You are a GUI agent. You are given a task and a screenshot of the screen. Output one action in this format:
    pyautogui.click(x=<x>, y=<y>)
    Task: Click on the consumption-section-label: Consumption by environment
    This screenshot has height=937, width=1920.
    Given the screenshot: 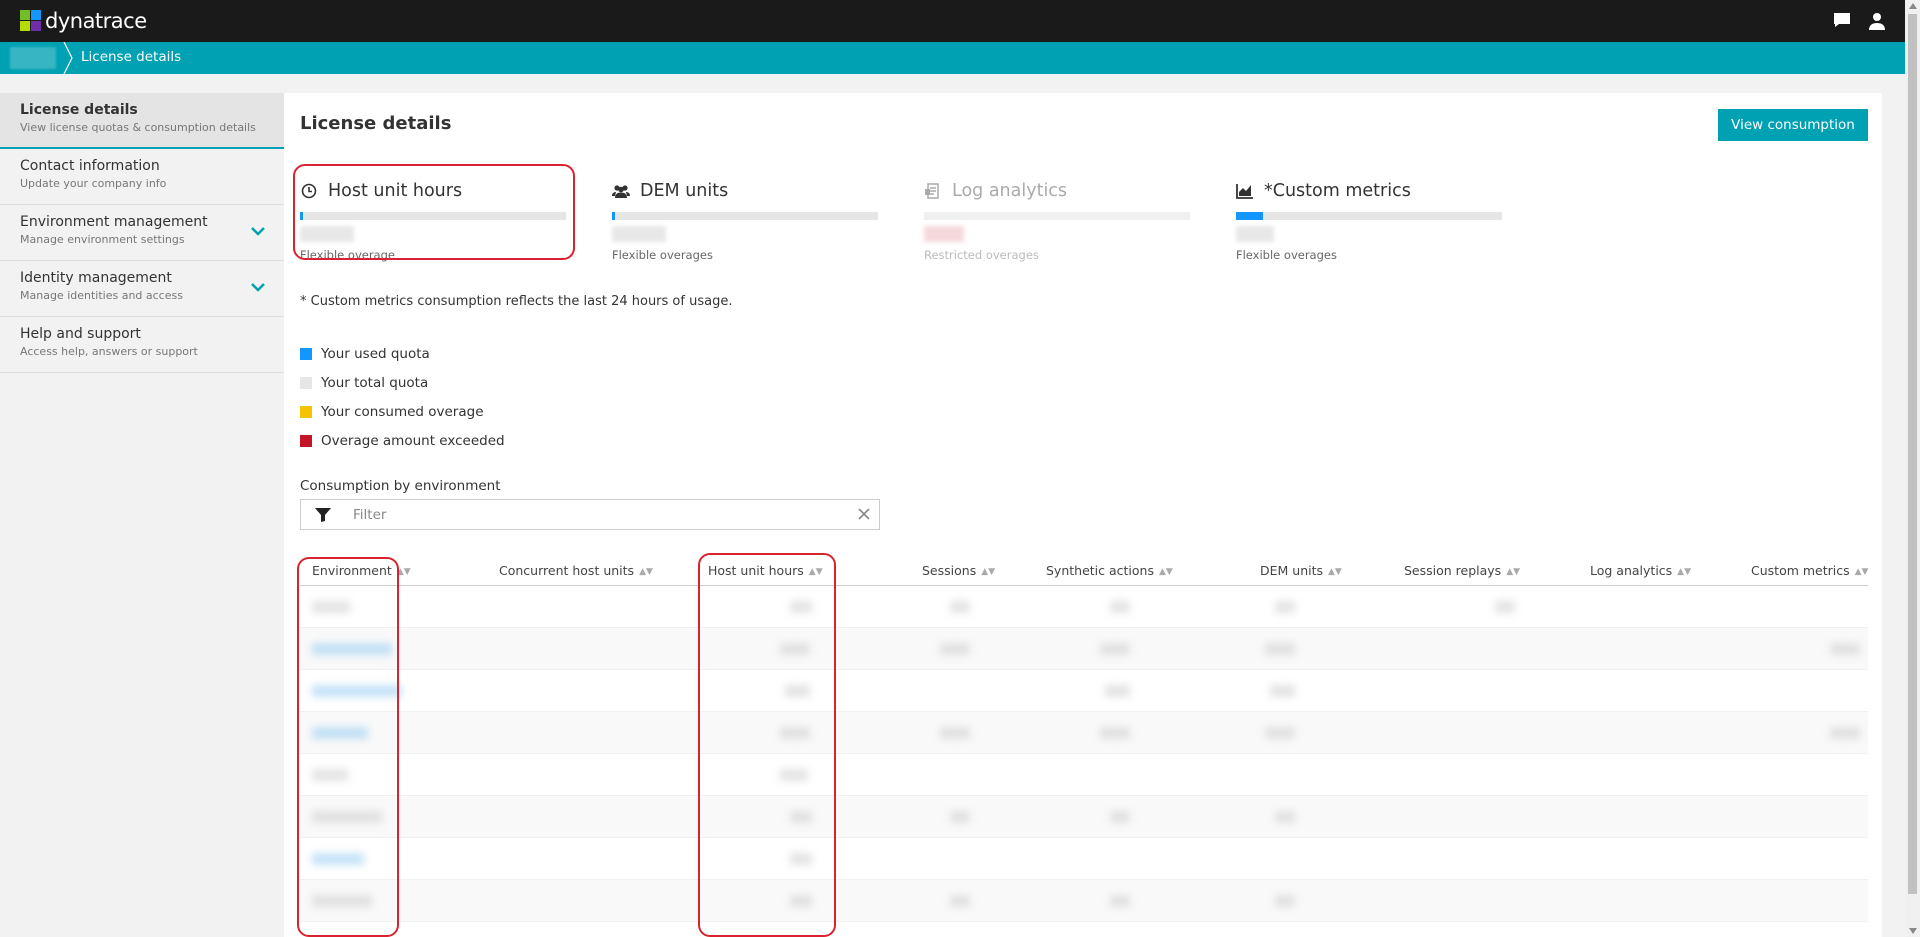 What is the action you would take?
    pyautogui.click(x=400, y=486)
    